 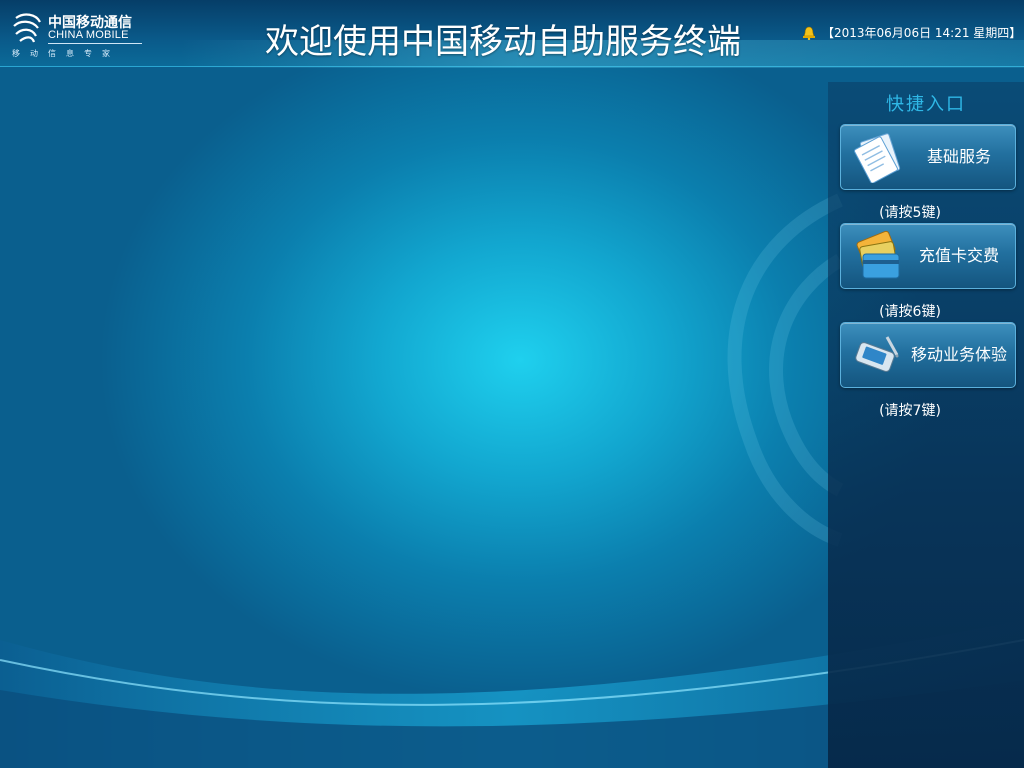 I want to click on basic-service-hint: (请按5键), so click(x=910, y=213).